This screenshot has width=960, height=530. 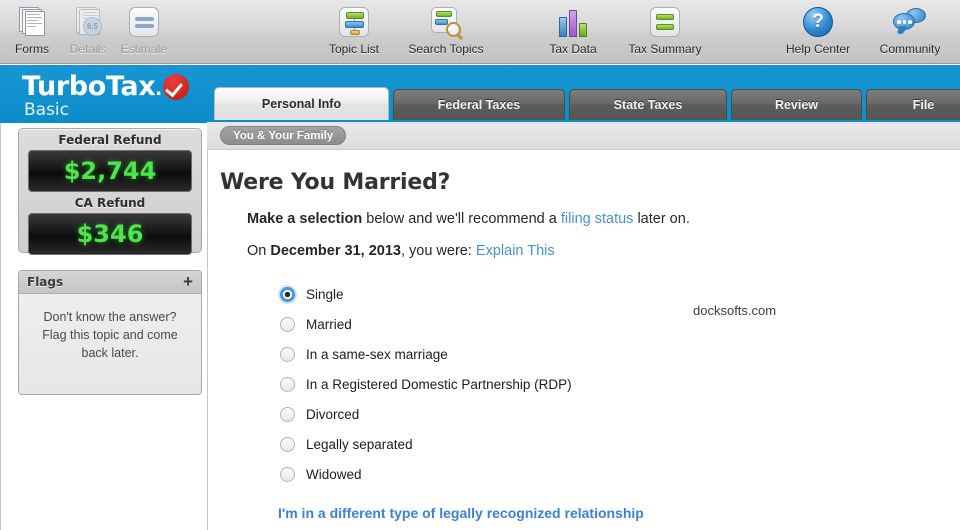 I want to click on breadcrumb-bar: You & Your Family, so click(x=583, y=136).